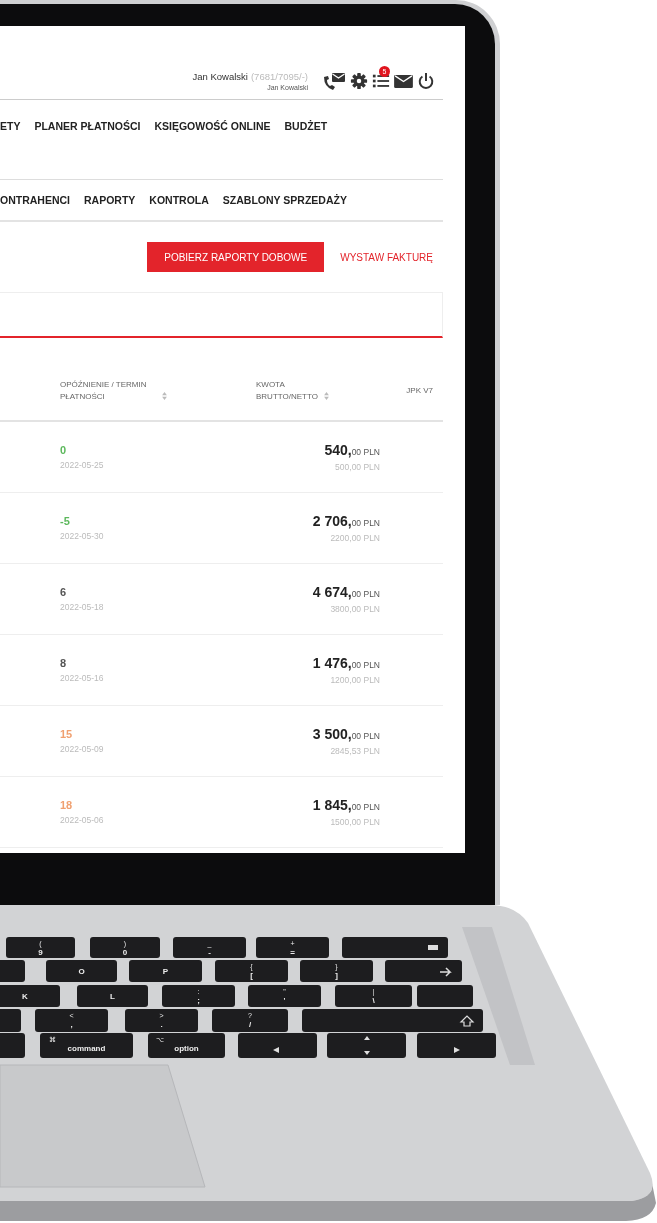 The image size is (657, 1223). Describe the element at coordinates (30, 996) in the screenshot. I see `keyboard-key: K` at that location.